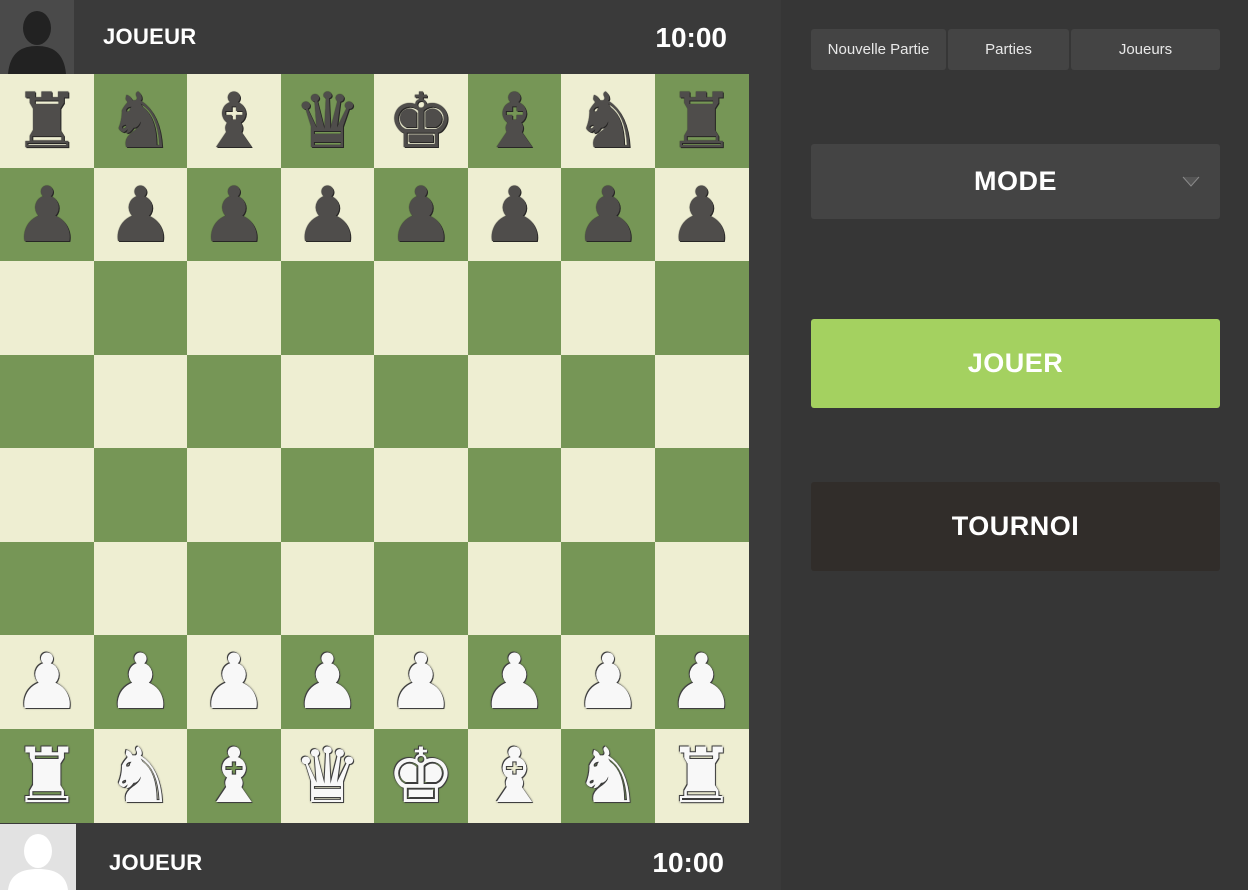  I want to click on square-a1: ♜, so click(47, 775).